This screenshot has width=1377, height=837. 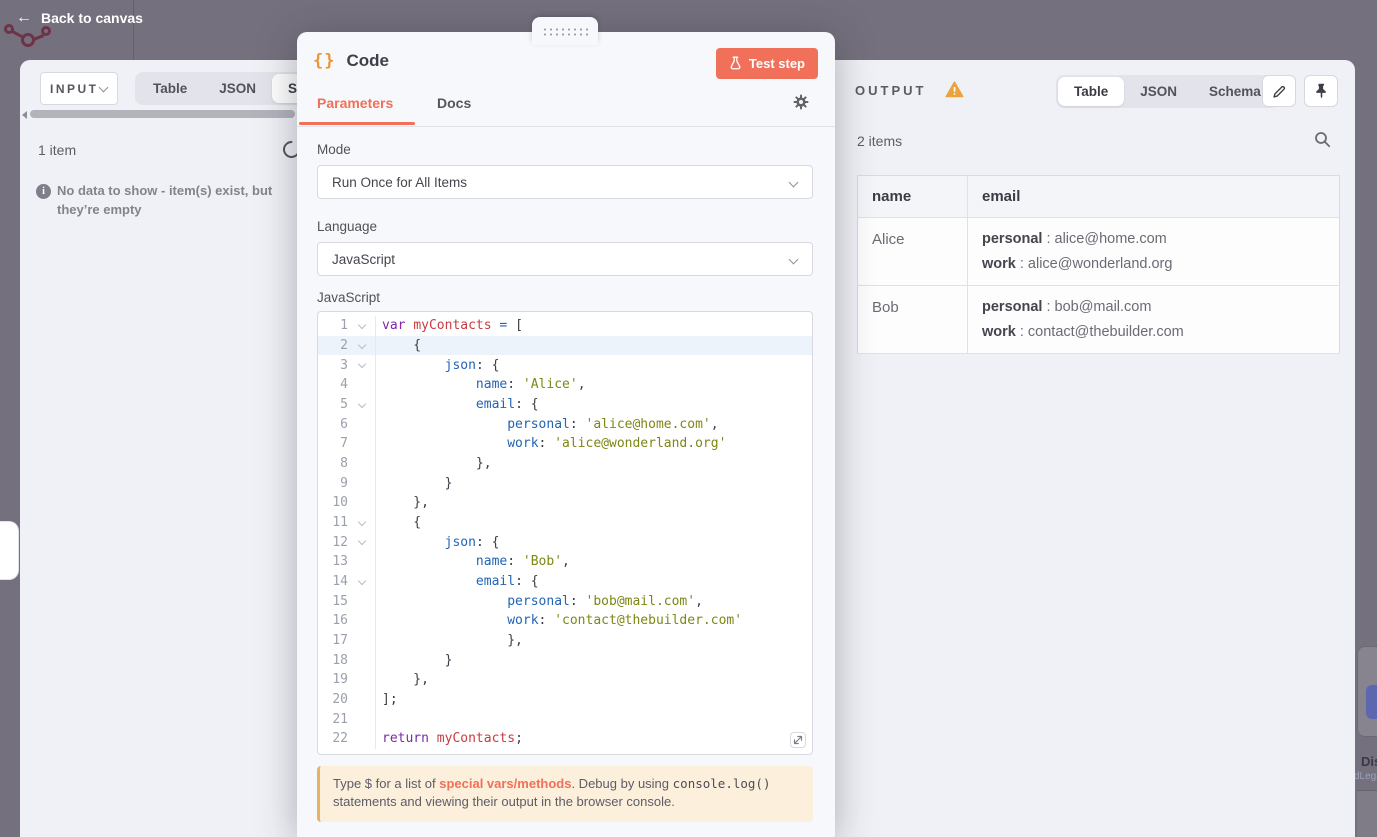 I want to click on input-horizontal-scrollbar, so click(x=162, y=114).